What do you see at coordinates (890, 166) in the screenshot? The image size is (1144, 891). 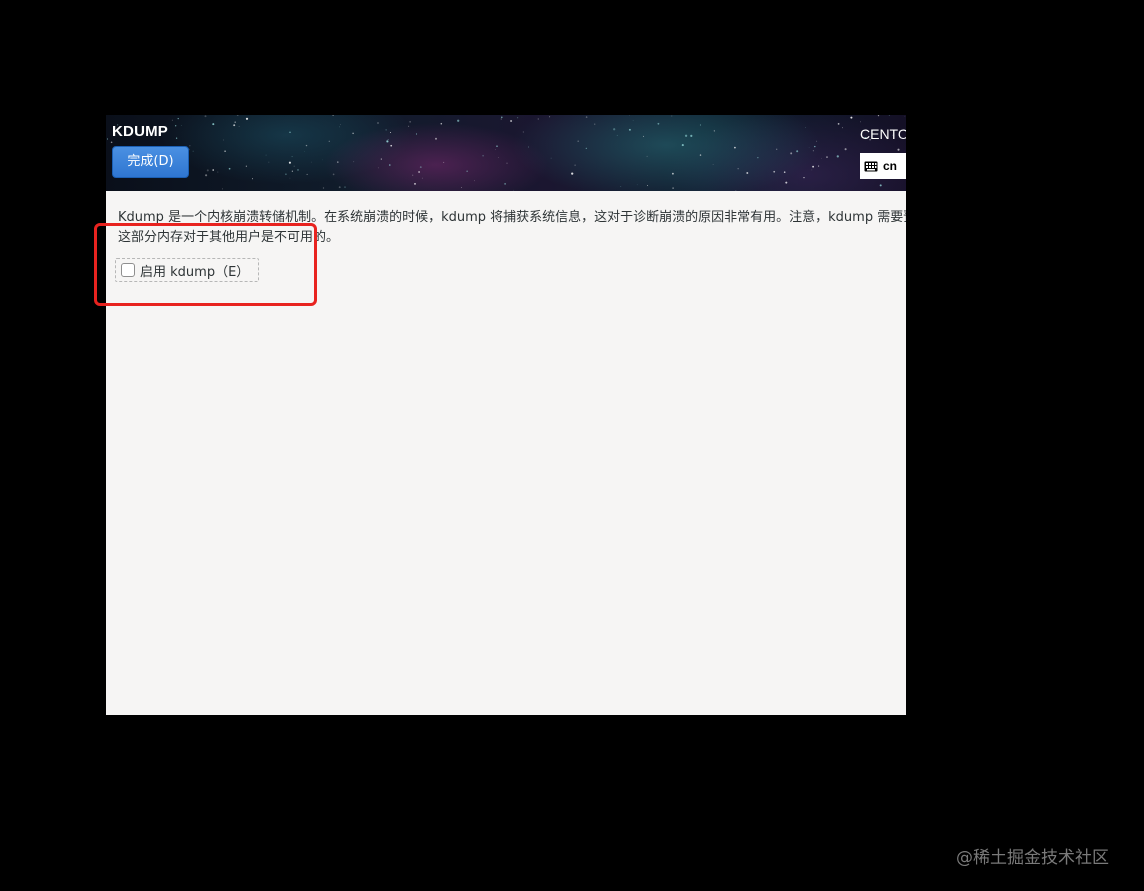 I see `keyboard-layout-label: cn` at bounding box center [890, 166].